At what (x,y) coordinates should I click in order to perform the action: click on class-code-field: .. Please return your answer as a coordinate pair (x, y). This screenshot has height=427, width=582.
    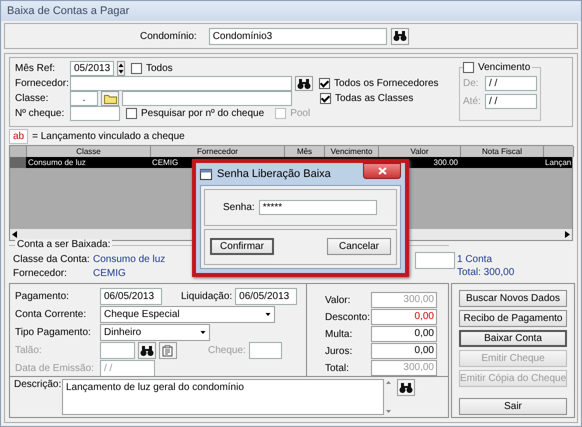
    Looking at the image, I should click on (84, 98).